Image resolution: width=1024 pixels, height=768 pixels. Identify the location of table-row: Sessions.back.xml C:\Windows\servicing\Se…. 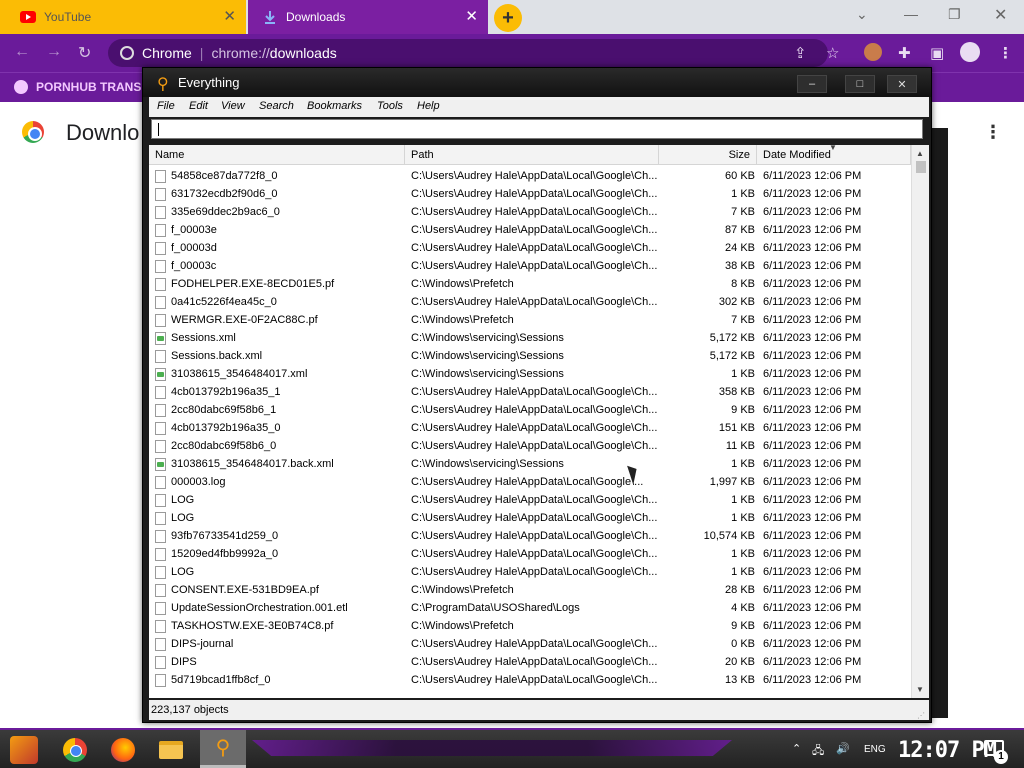
(530, 356).